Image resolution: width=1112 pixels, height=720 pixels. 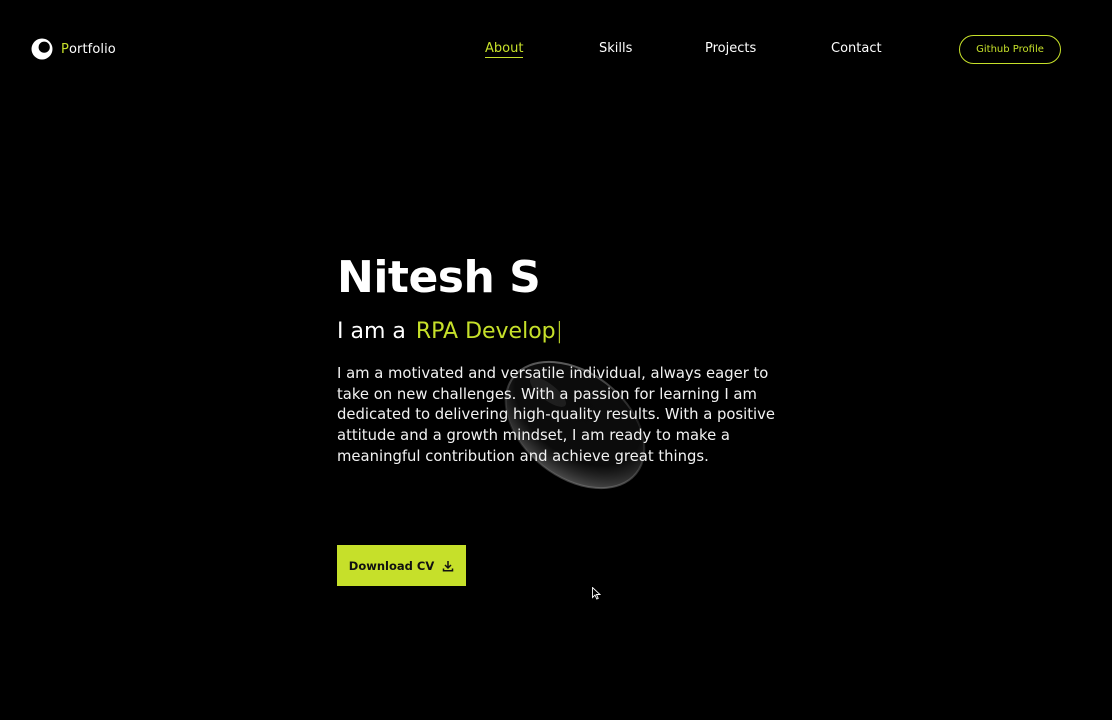 What do you see at coordinates (439, 277) in the screenshot?
I see `hero-name: Nitesh S` at bounding box center [439, 277].